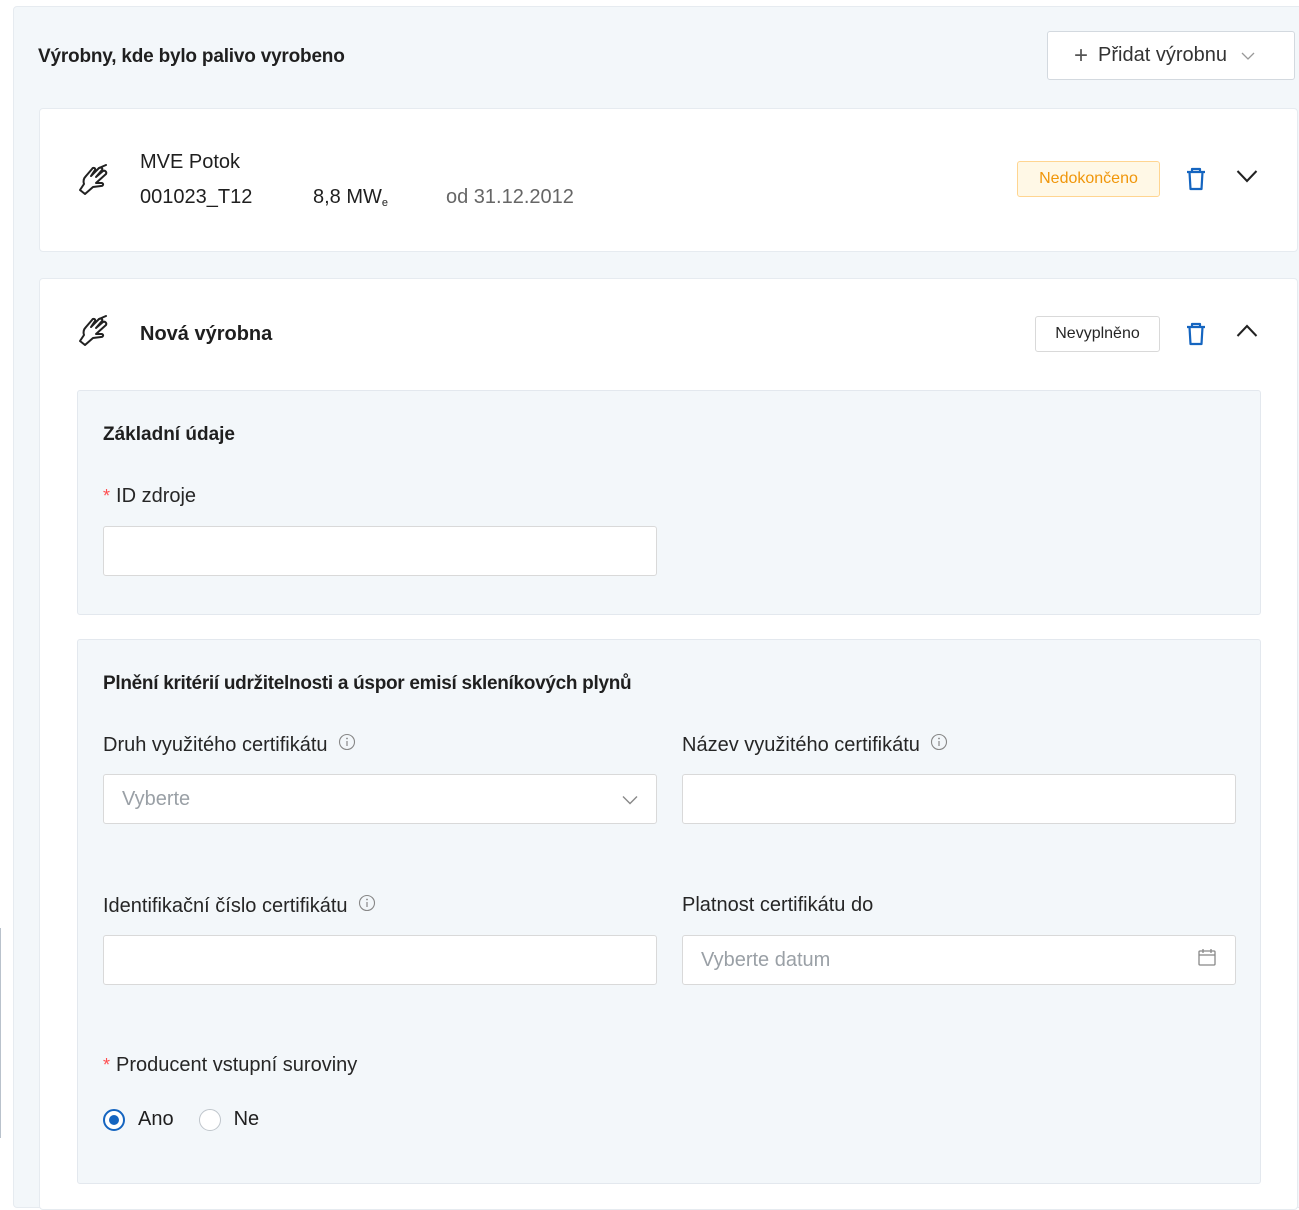  Describe the element at coordinates (196, 197) in the screenshot. I see `plant-id: 001023_T12` at that location.